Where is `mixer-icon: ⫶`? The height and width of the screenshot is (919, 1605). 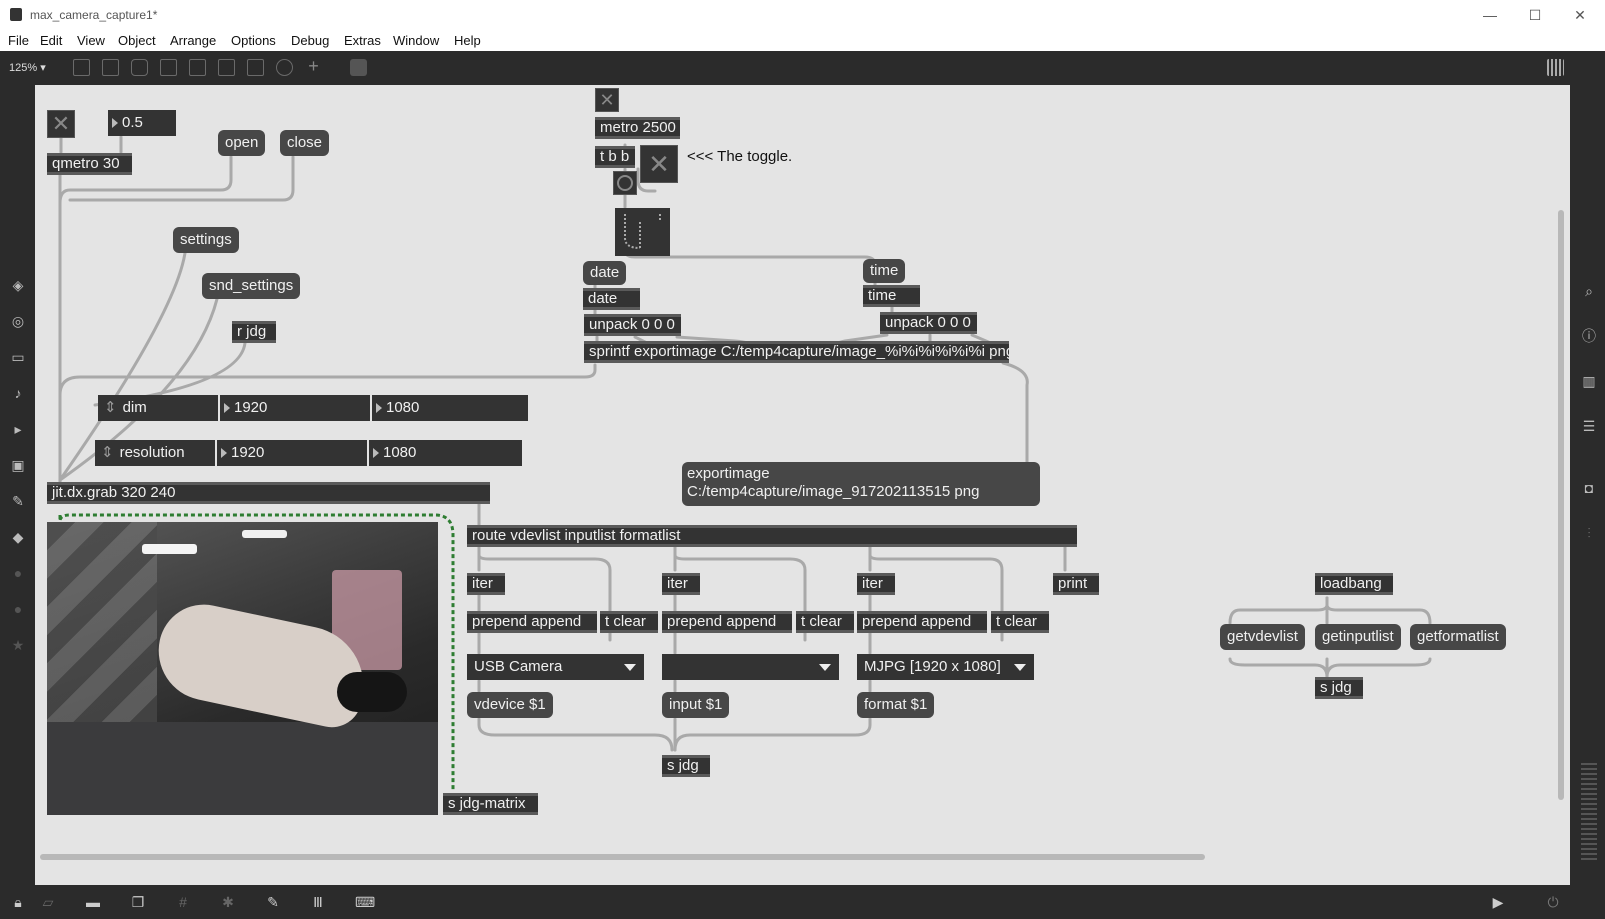 mixer-icon: ⫶ is located at coordinates (1589, 533).